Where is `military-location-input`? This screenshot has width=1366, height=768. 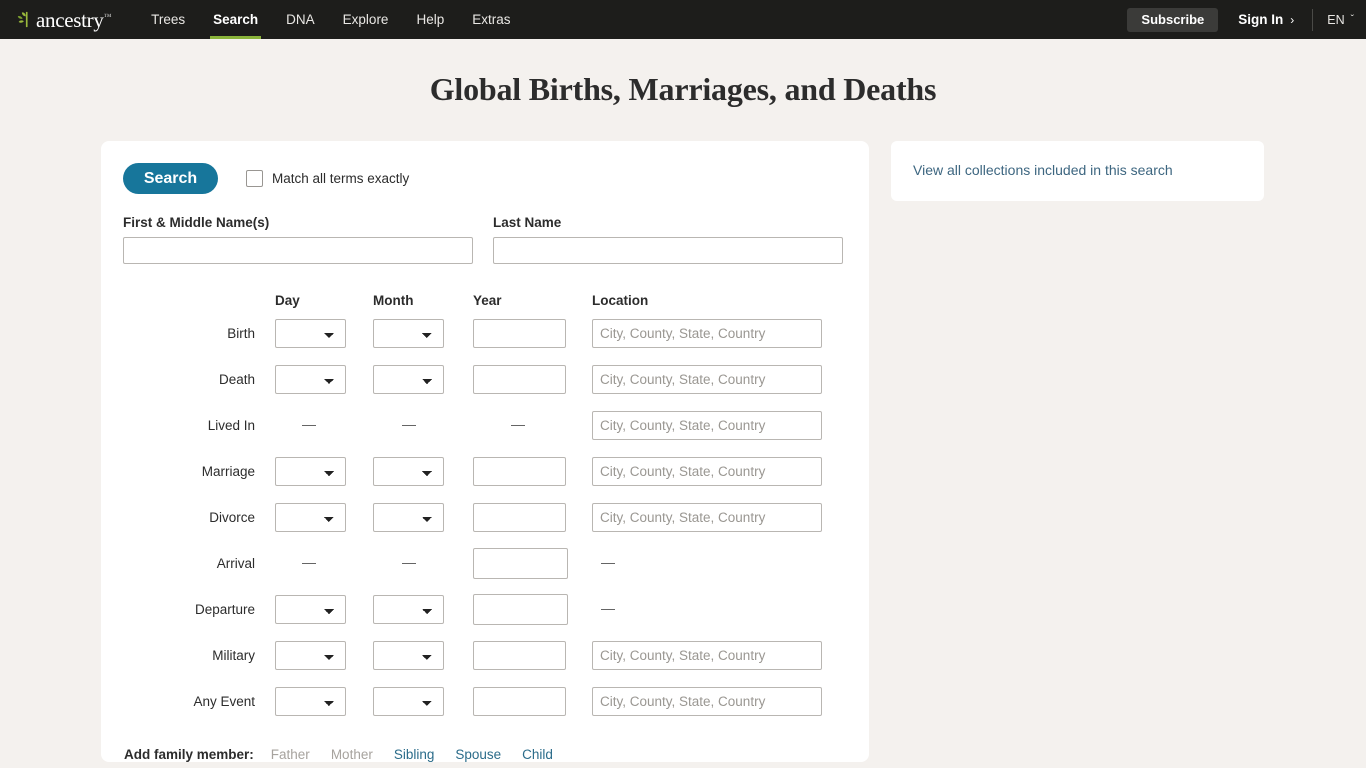 military-location-input is located at coordinates (707, 655).